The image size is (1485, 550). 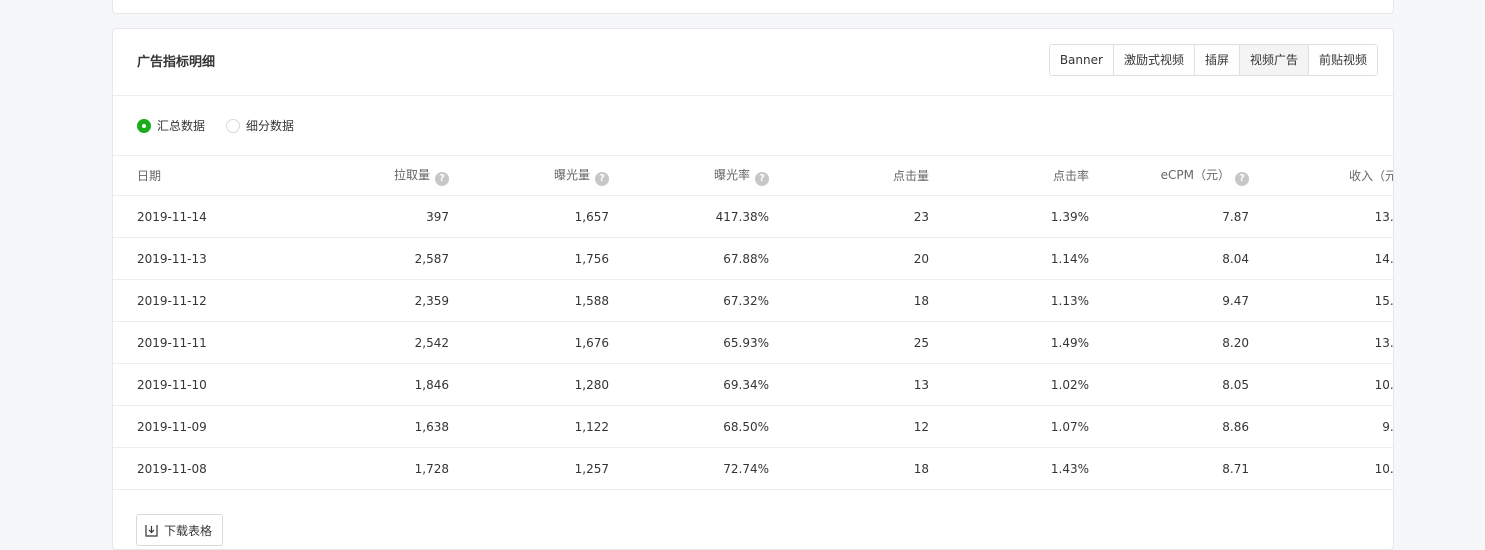 What do you see at coordinates (151, 530) in the screenshot?
I see `download-icon` at bounding box center [151, 530].